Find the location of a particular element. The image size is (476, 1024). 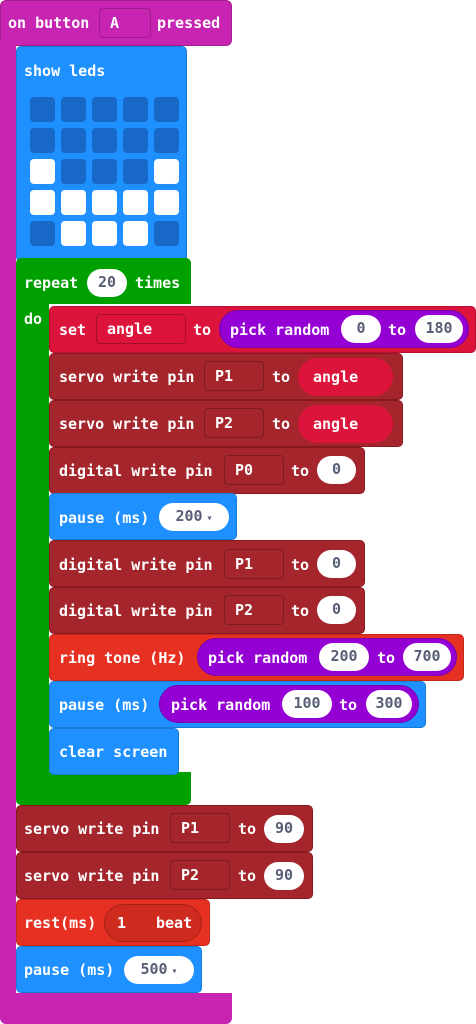

angle-variable-dropdown: angle is located at coordinates (141, 329).